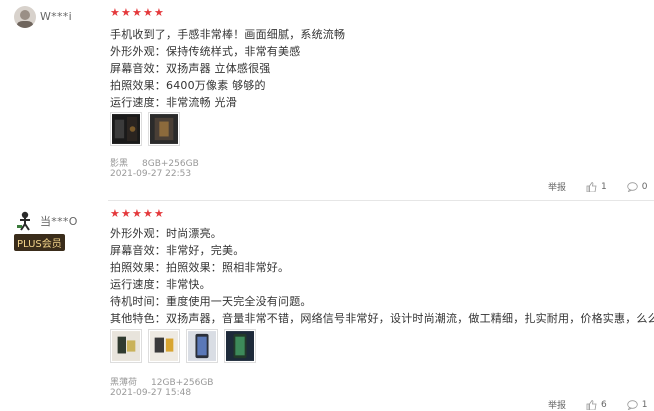 The width and height of the screenshot is (654, 411). I want to click on variant-info: 黑薄荷 12GB+256GB, so click(161, 381).